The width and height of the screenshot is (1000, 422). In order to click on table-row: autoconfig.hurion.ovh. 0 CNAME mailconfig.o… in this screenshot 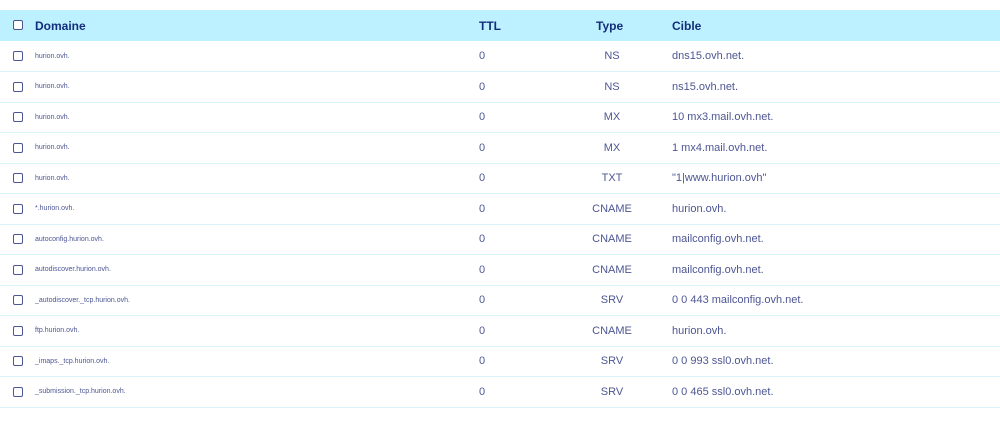, I will do `click(500, 239)`.